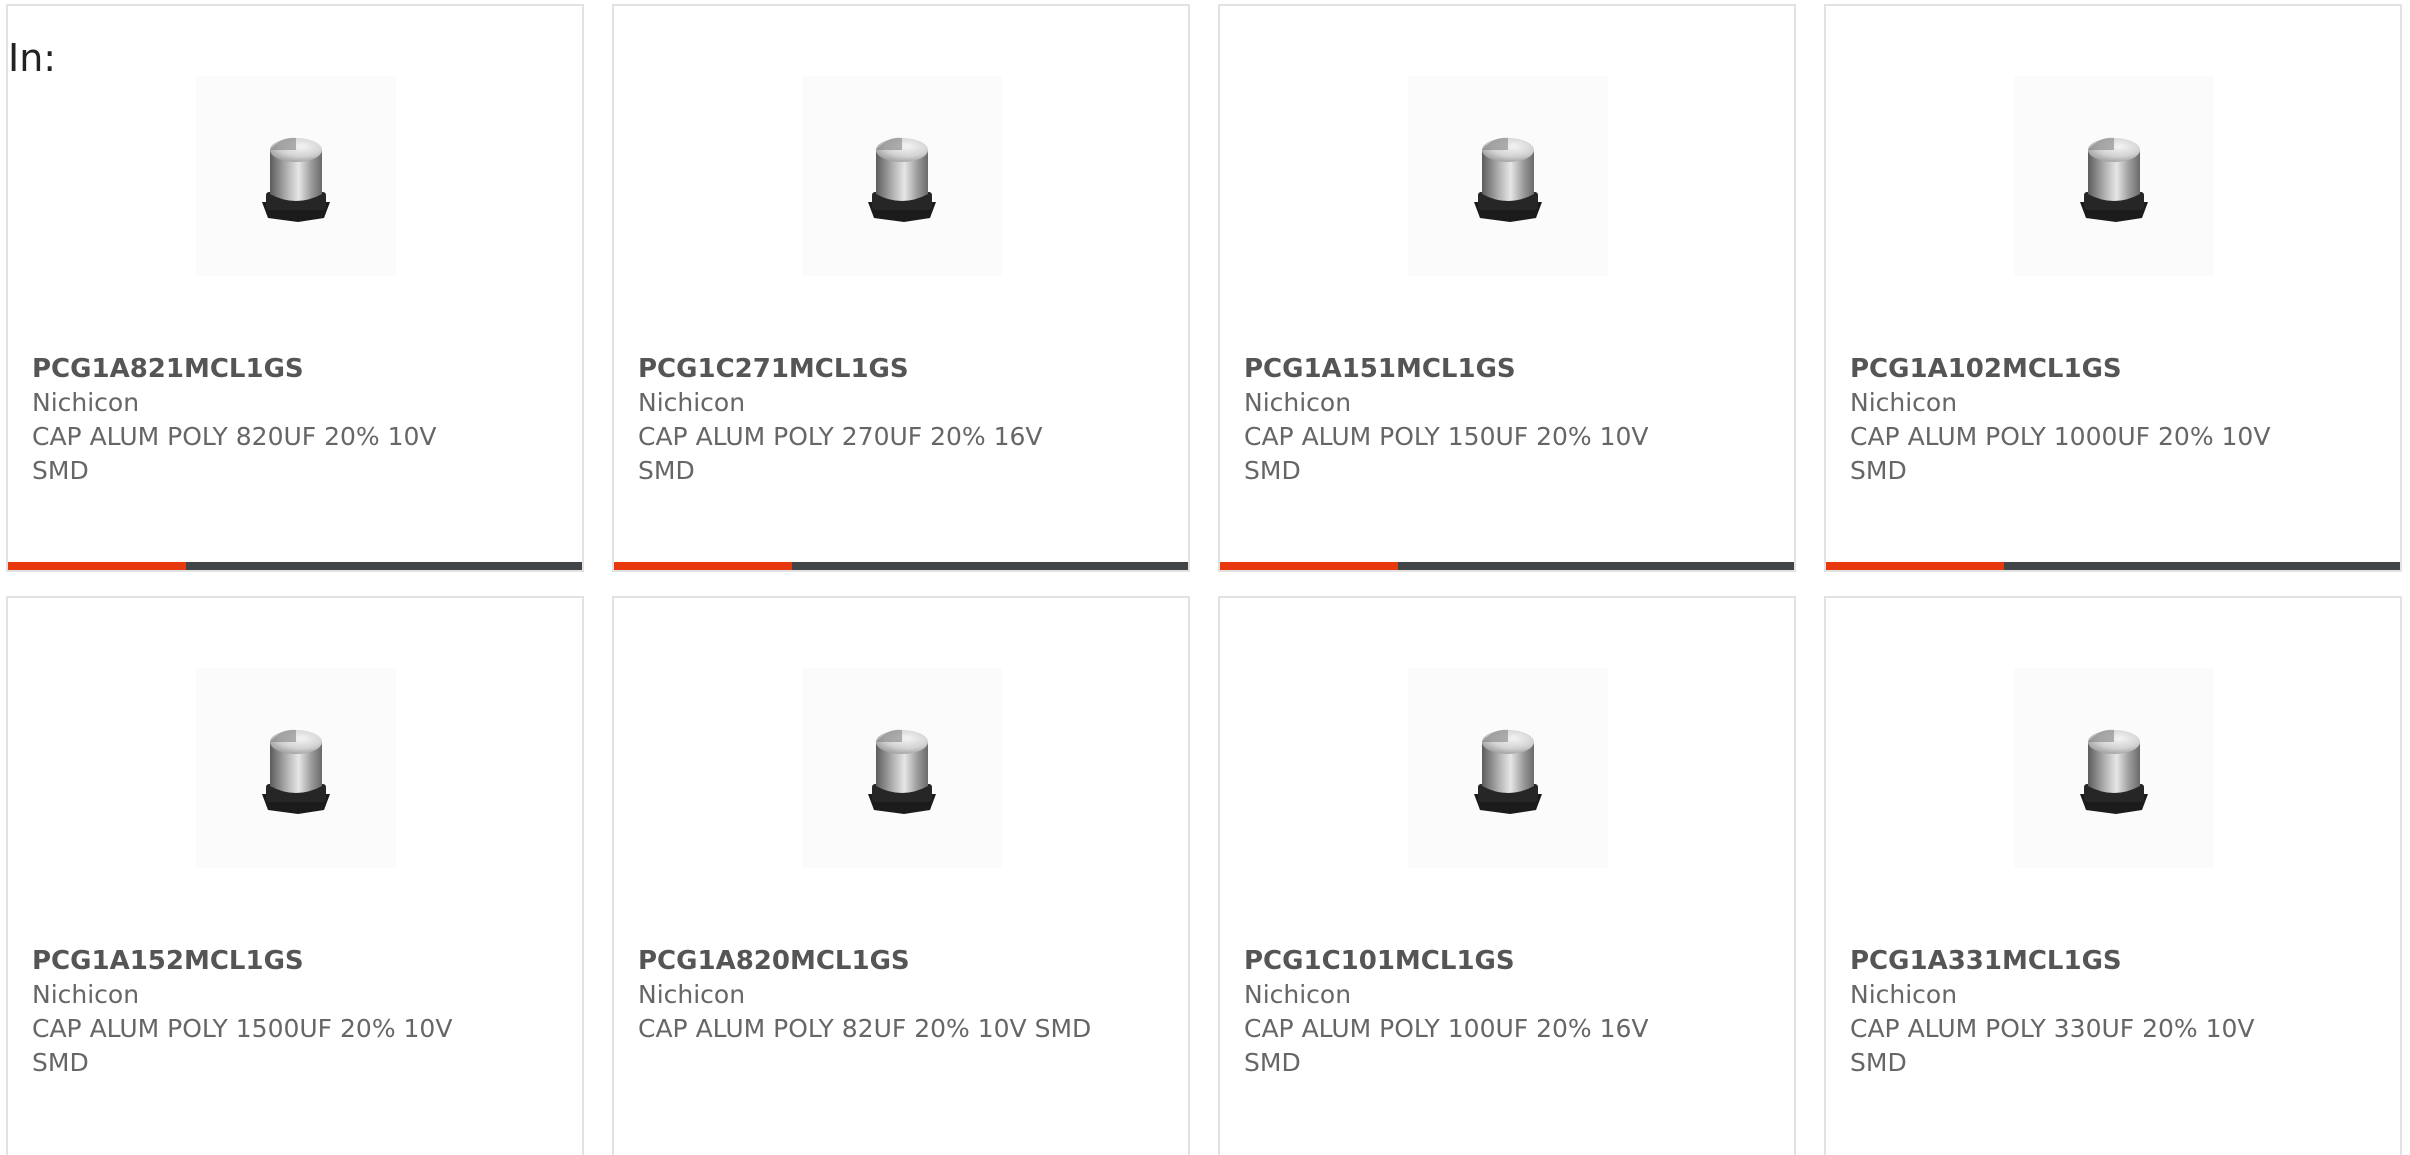 This screenshot has width=2410, height=1155. Describe the element at coordinates (2060, 453) in the screenshot. I see `description: CAP ALUM POLY 1000UF 20% 10V SMD` at that location.